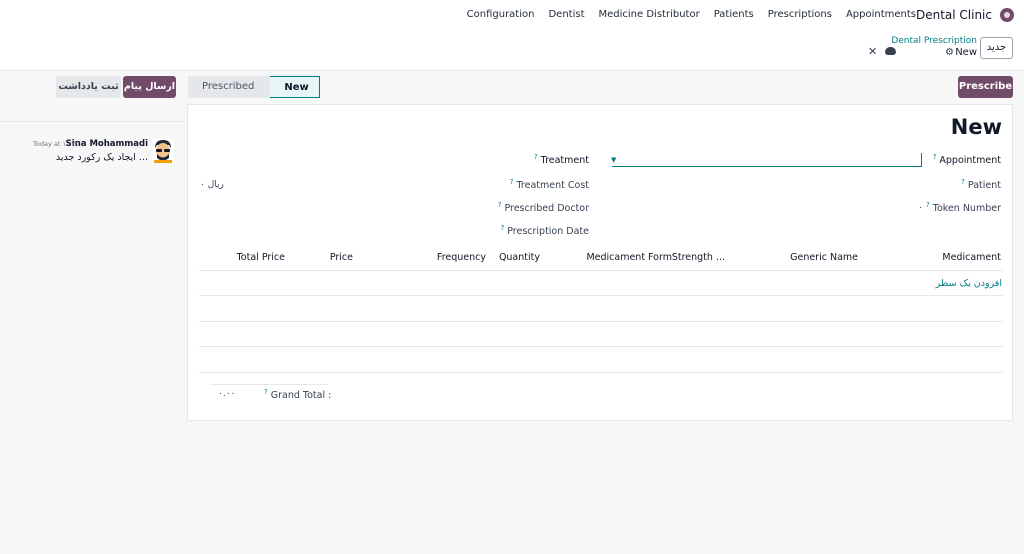 The width and height of the screenshot is (1024, 554). Describe the element at coordinates (934, 41) in the screenshot. I see `breadcrumb-parent: Dental Prescription` at that location.